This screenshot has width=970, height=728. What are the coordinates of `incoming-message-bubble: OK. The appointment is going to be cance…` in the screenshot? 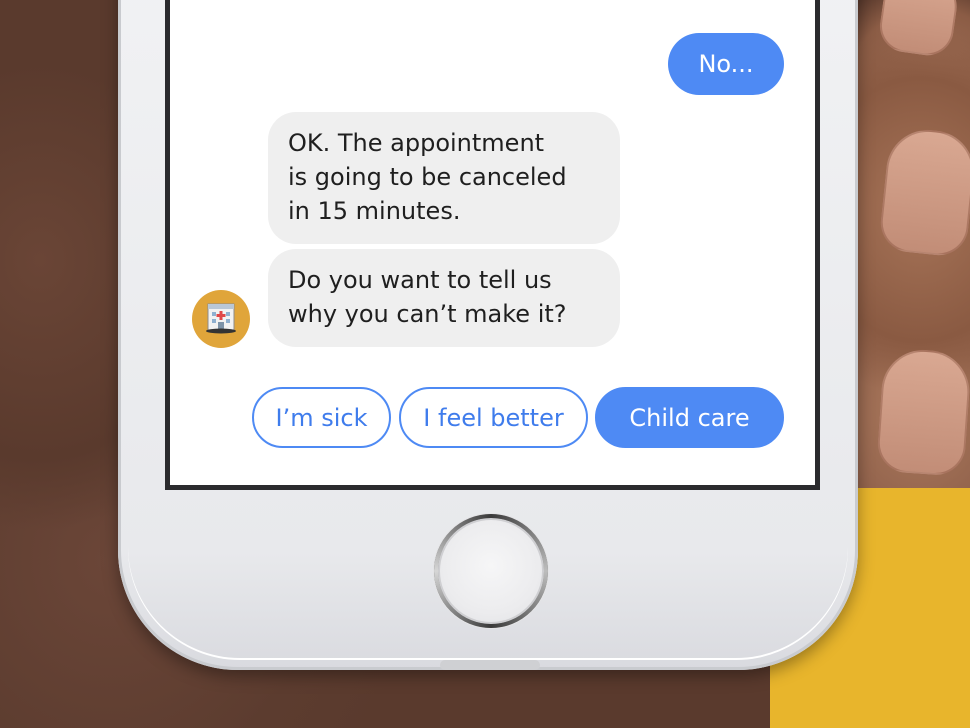 It's located at (444, 178).